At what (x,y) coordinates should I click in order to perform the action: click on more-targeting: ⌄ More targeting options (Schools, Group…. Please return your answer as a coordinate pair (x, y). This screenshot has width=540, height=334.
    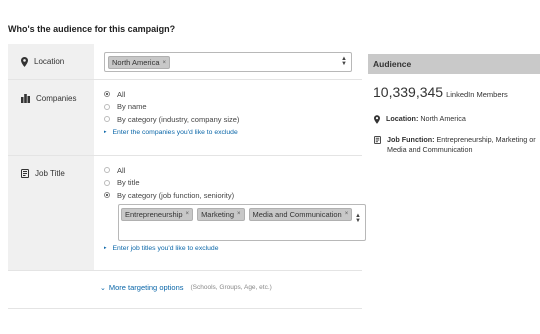
    Looking at the image, I should click on (186, 287).